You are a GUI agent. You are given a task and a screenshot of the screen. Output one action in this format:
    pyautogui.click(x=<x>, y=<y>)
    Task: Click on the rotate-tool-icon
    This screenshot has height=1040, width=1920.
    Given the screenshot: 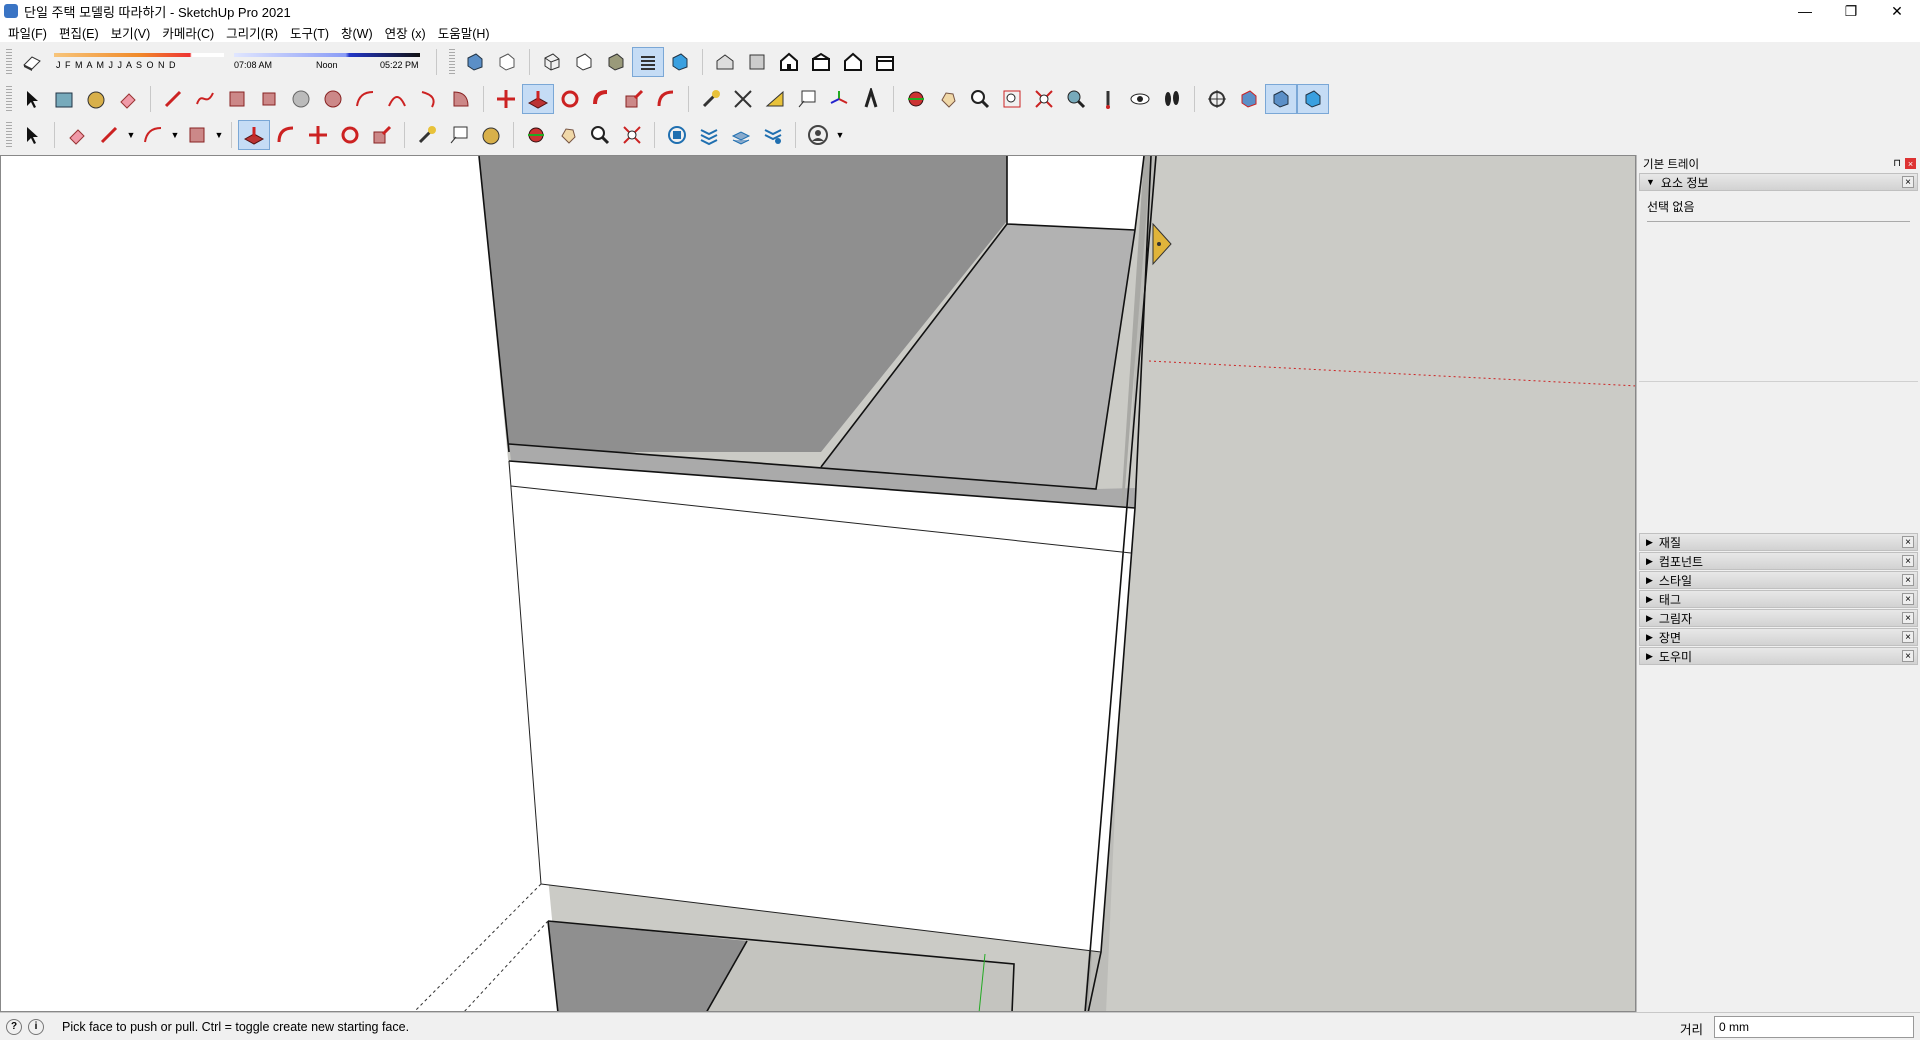 What is the action you would take?
    pyautogui.click(x=570, y=99)
    